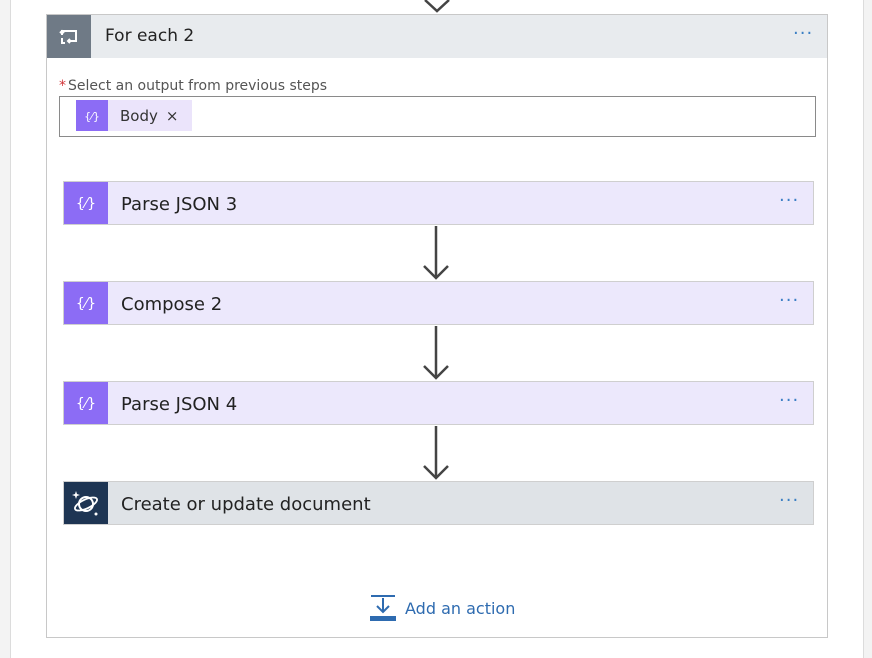  Describe the element at coordinates (150, 36) in the screenshot. I see `loop-title: For each 2` at that location.